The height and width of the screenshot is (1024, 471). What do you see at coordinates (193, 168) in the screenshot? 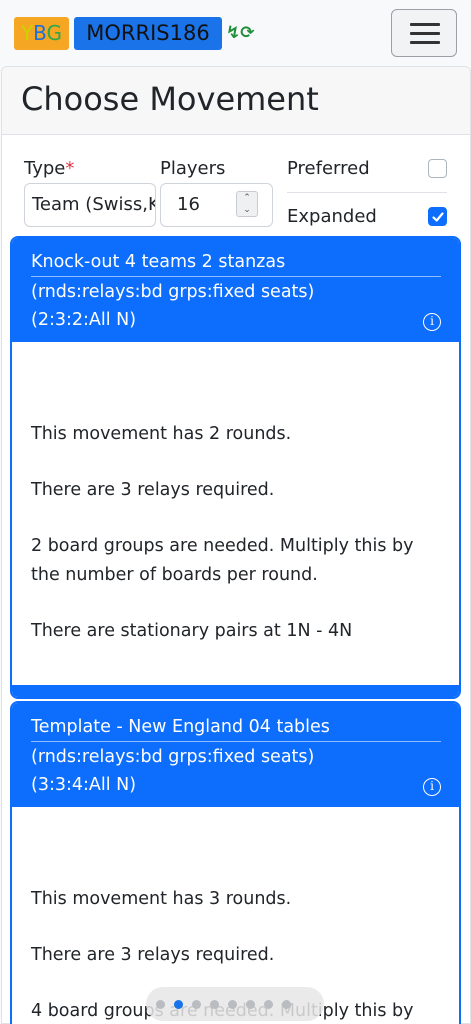
I see `players-label: Players` at bounding box center [193, 168].